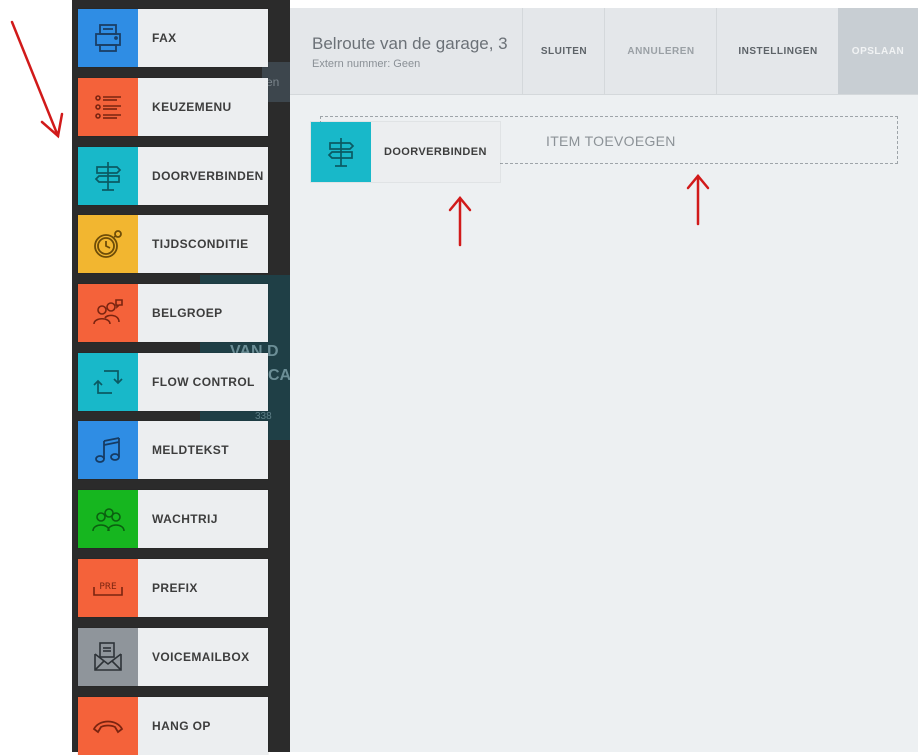 Image resolution: width=918 pixels, height=755 pixels. I want to click on palette-item-meldtekst: MELDTEKST, so click(173, 450).